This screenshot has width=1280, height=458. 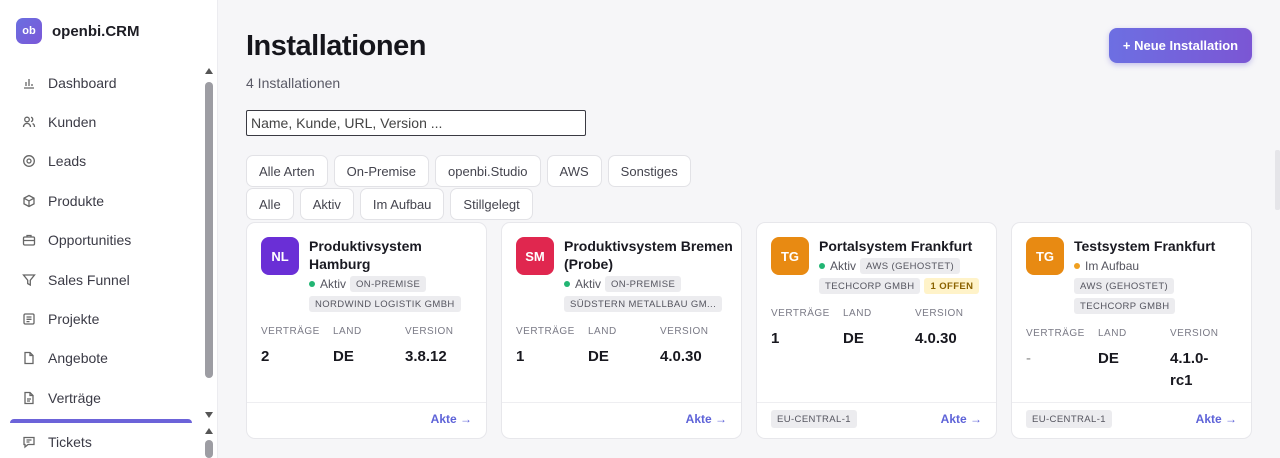 I want to click on filter-type-other: Sonstiges, so click(x=649, y=171).